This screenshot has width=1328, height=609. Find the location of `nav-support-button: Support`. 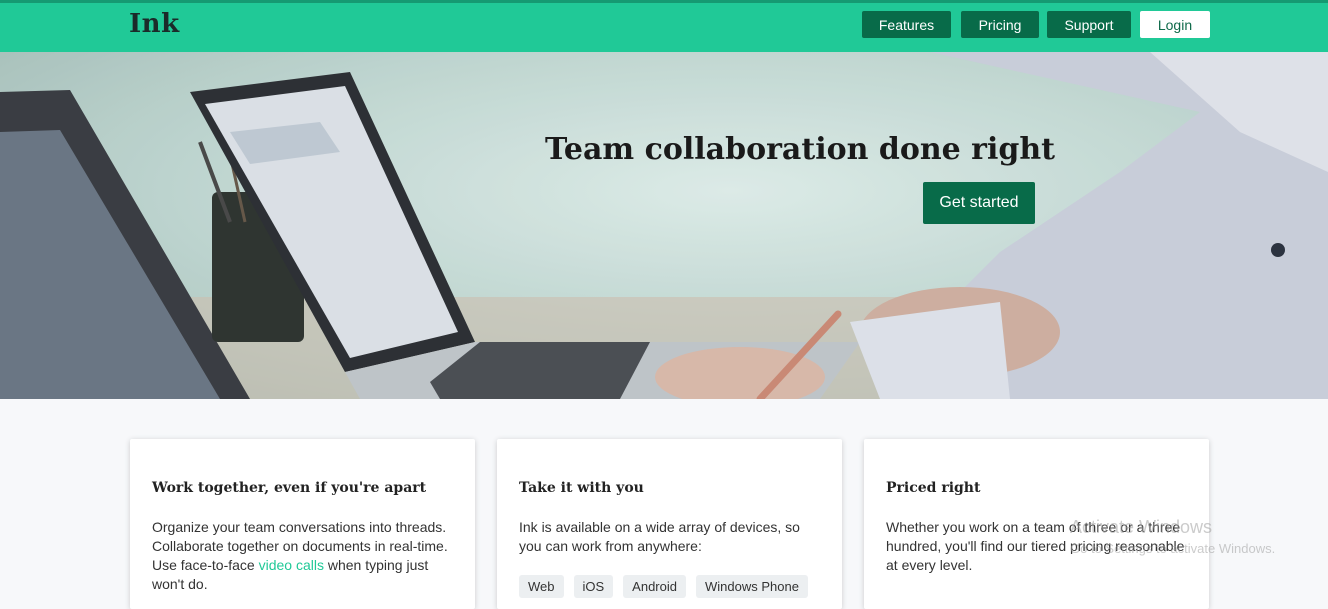

nav-support-button: Support is located at coordinates (1089, 24).